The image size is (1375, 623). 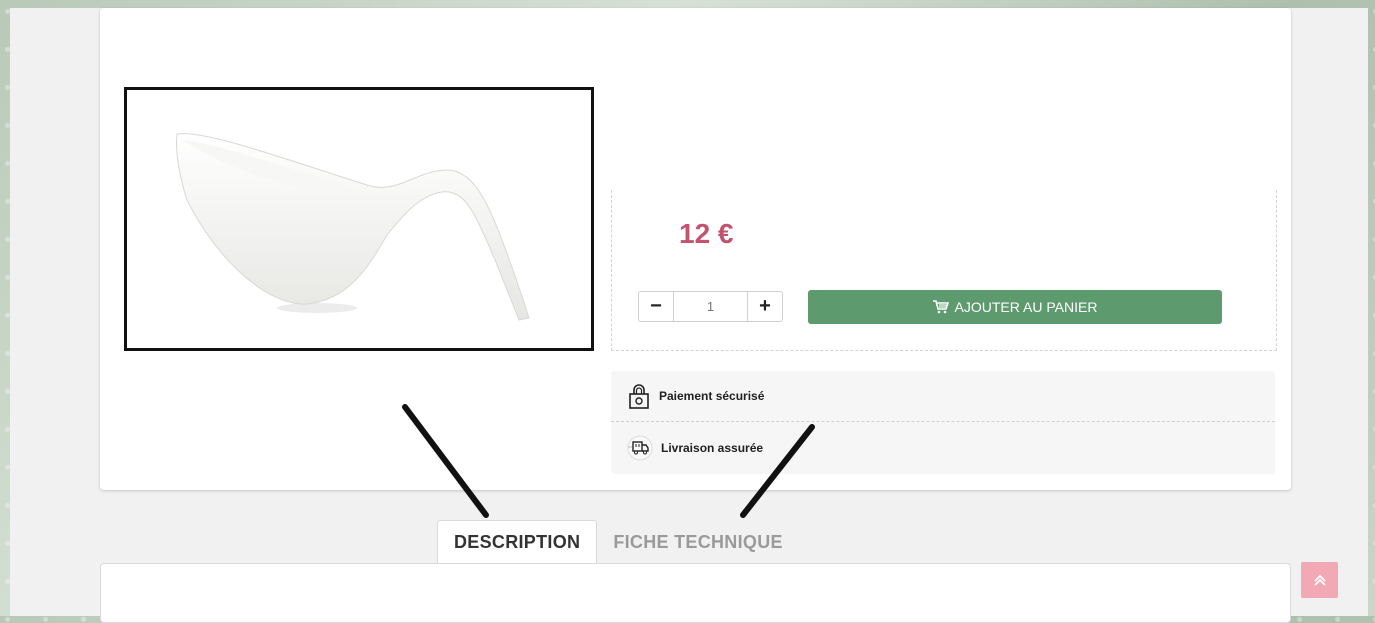 I want to click on quantity-input: 1, so click(x=710, y=306).